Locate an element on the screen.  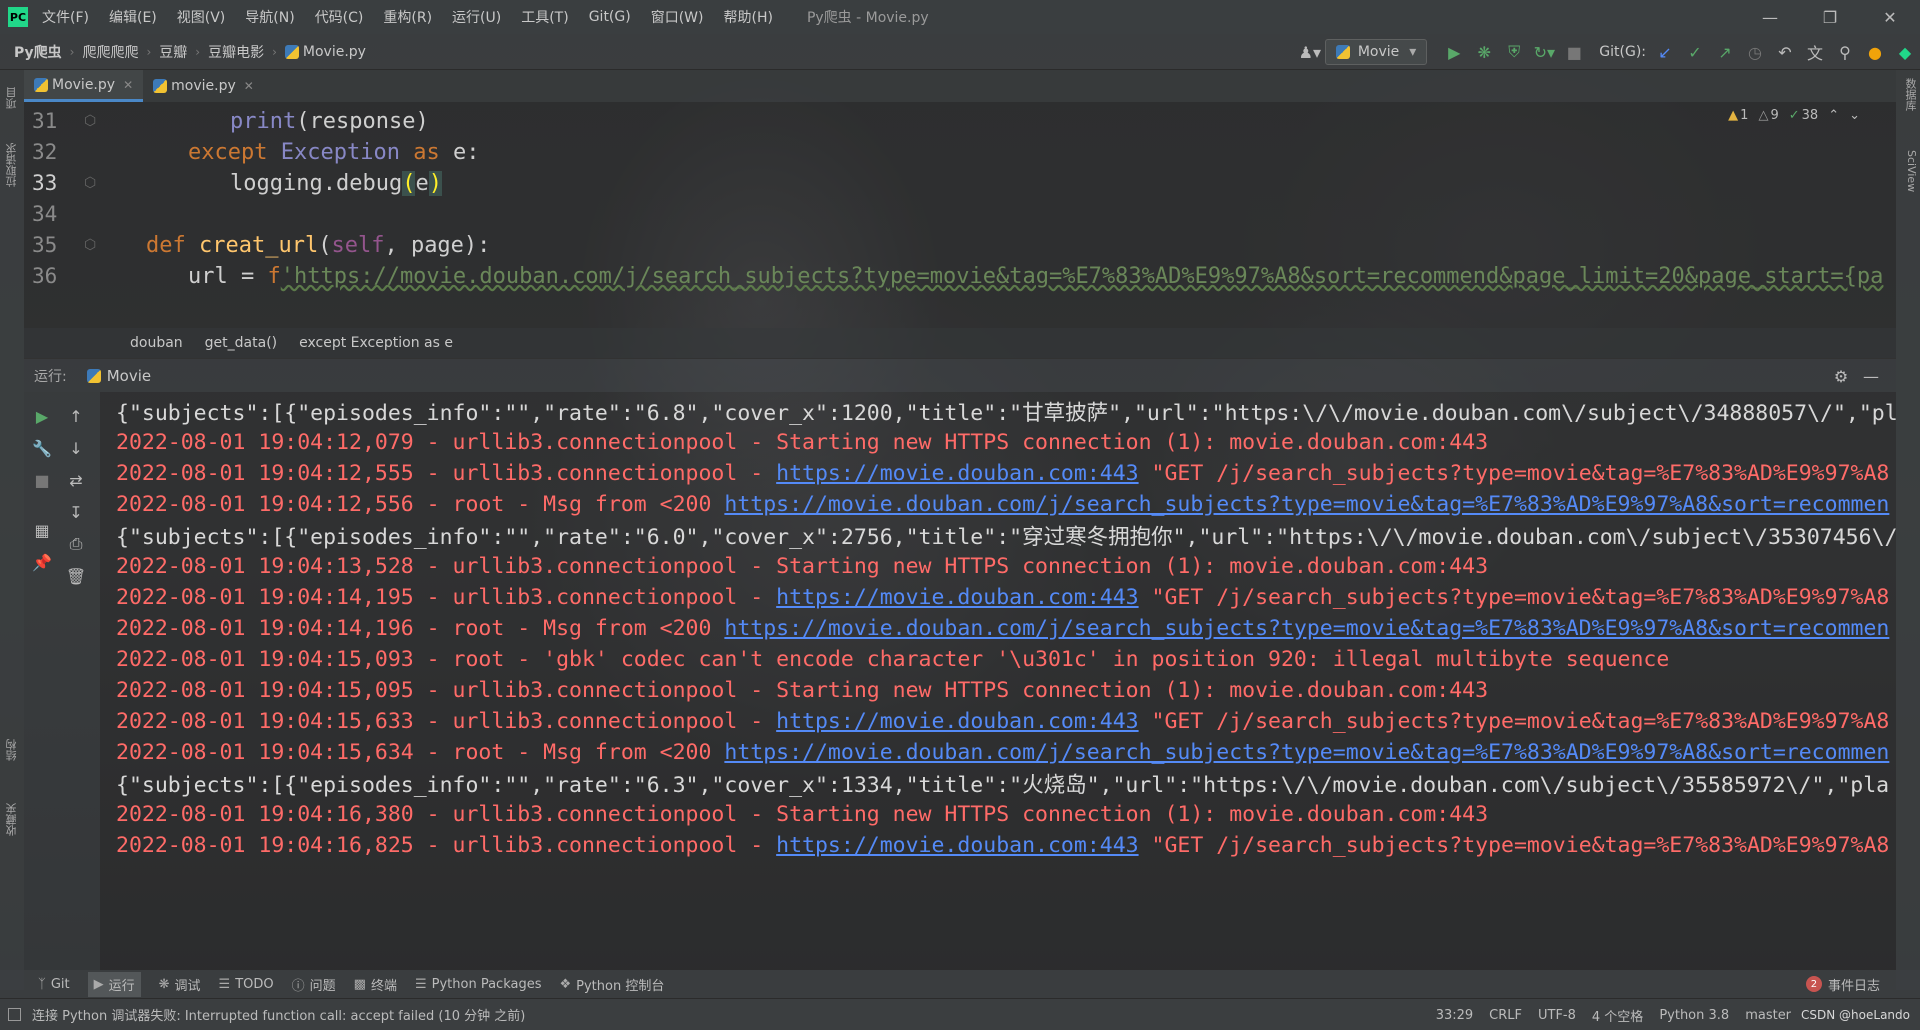
tab-label: movie.py is located at coordinates (203, 86).